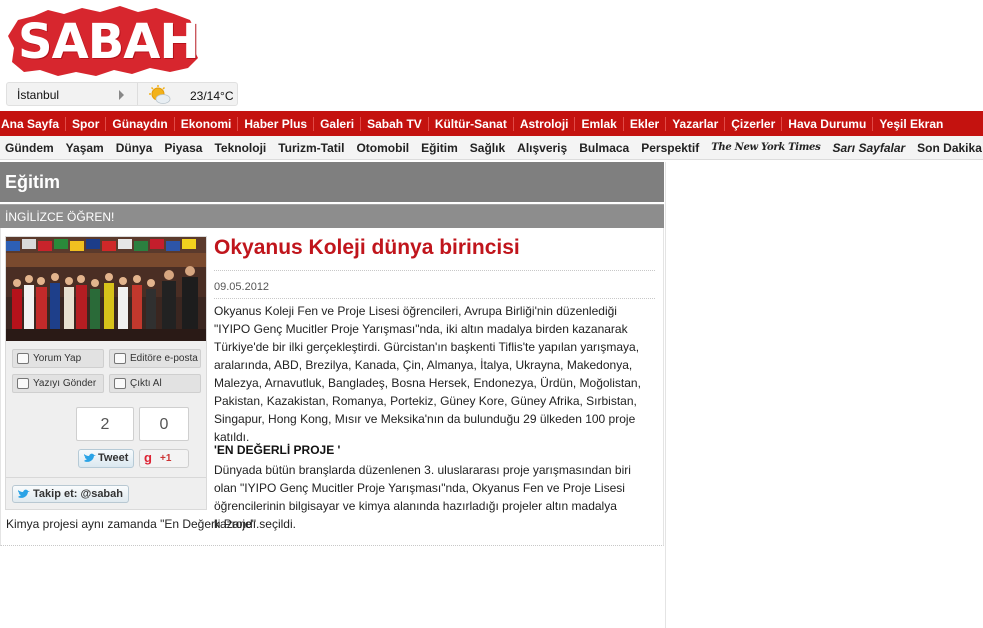 This screenshot has height=628, width=983. I want to click on print-button: Çıktı Al, so click(155, 383).